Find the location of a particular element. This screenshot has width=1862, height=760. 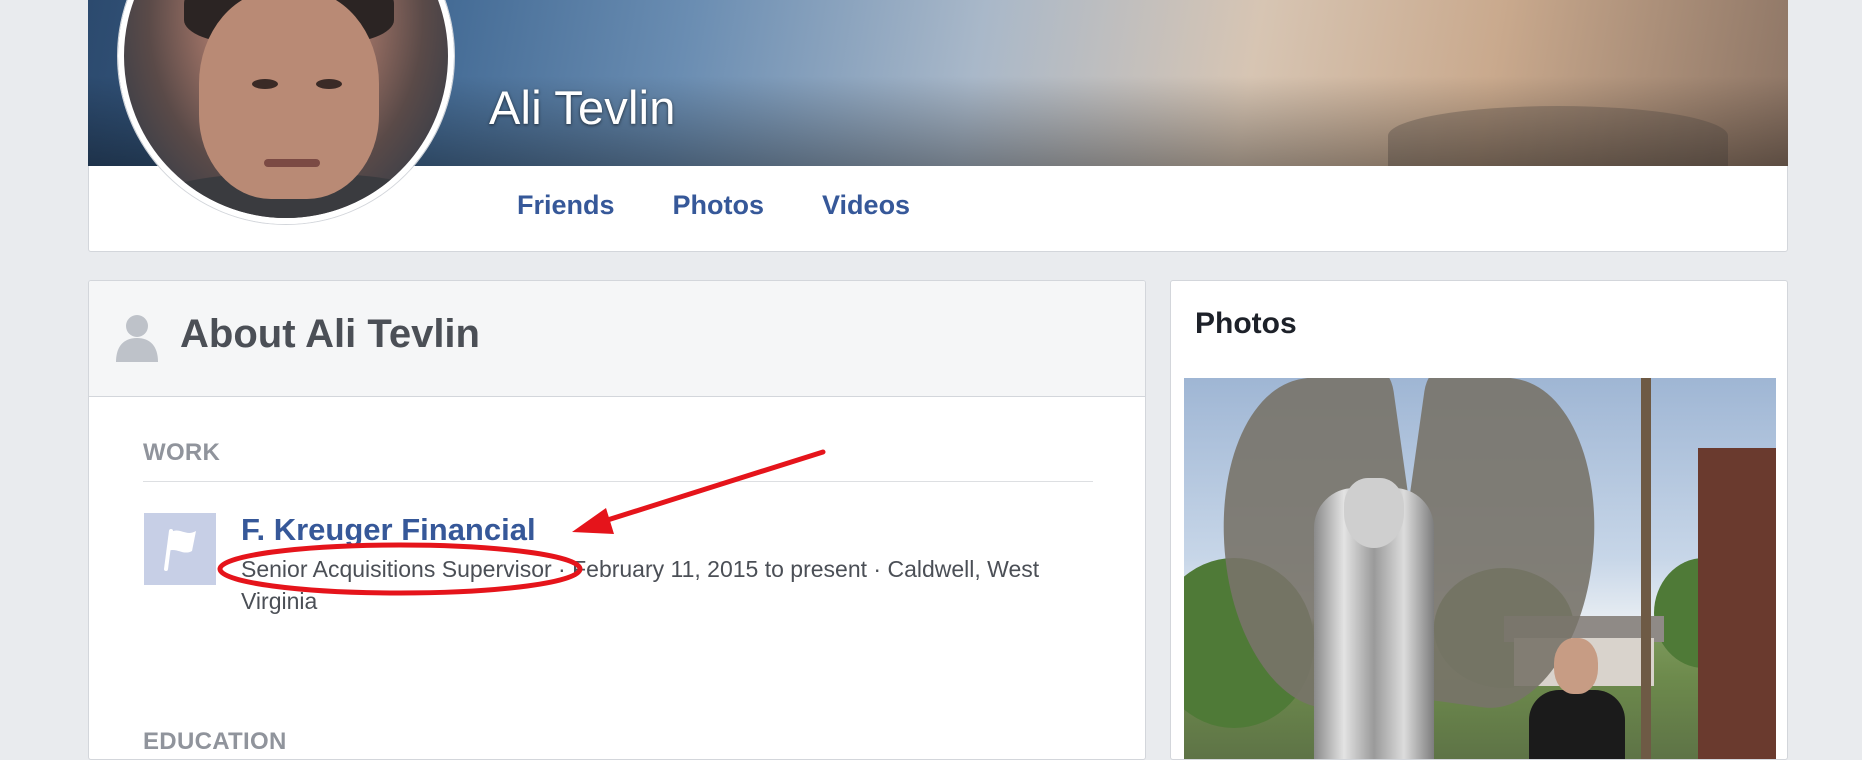

photos-title: Photos is located at coordinates (1246, 324).